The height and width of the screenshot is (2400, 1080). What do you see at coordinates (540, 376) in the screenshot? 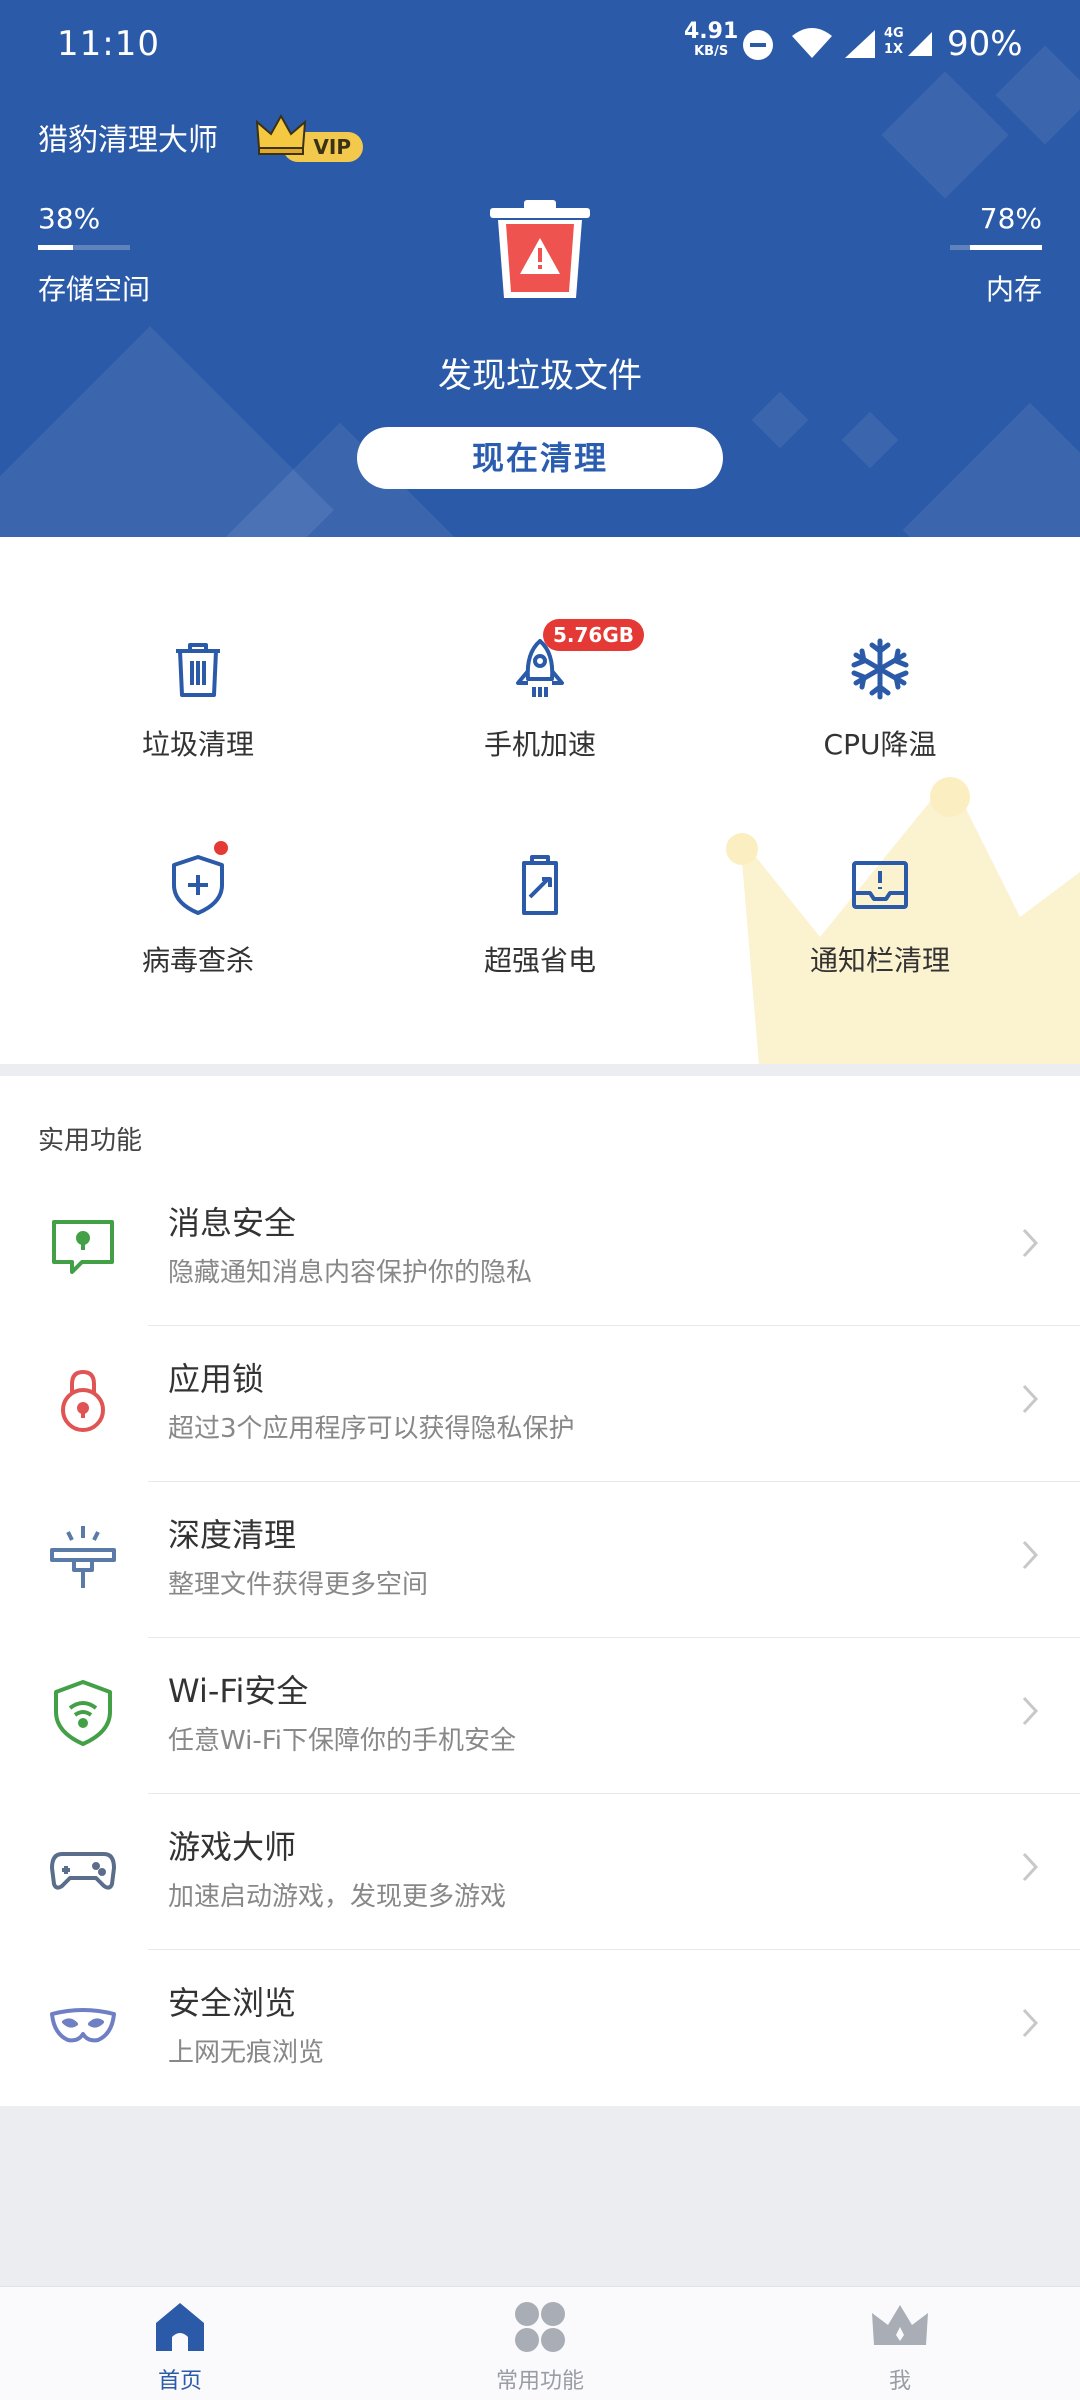
I see `found-junk-text: 发现垃圾文件` at bounding box center [540, 376].